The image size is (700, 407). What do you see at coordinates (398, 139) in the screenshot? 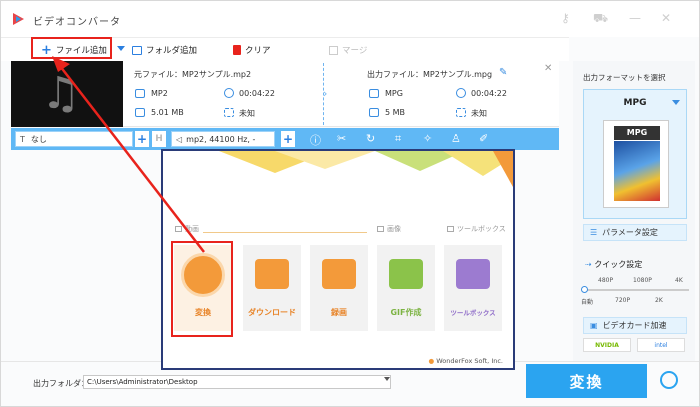
I see `crop-icon: ⌗` at bounding box center [398, 139].